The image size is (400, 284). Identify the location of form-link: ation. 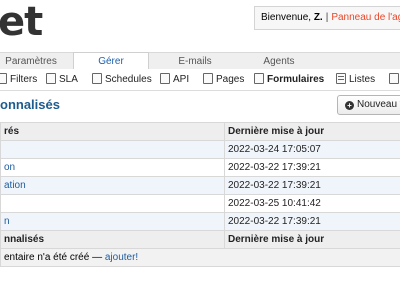
(15, 185).